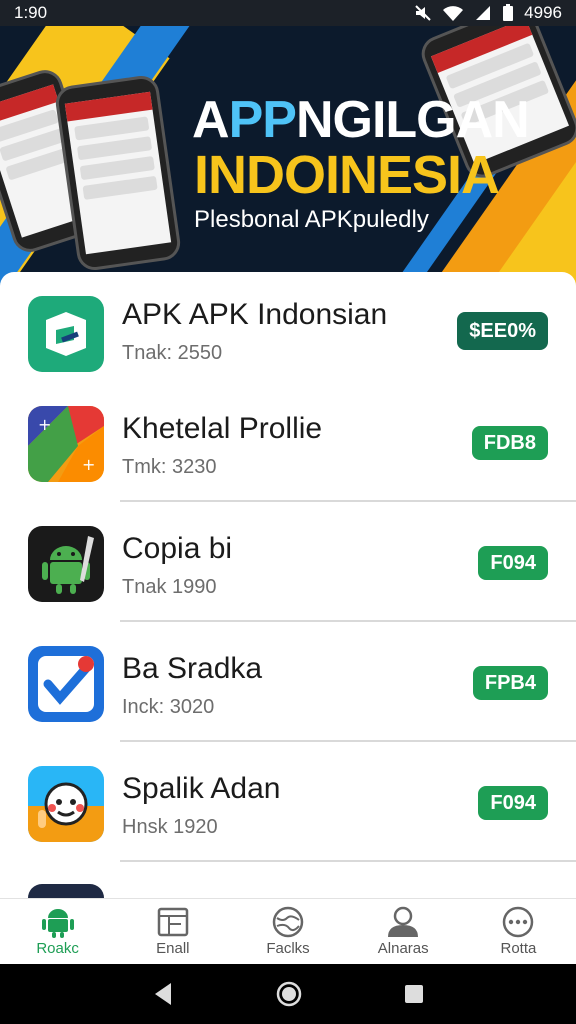 The width and height of the screenshot is (576, 1024). I want to click on app-list-item: Copia bi Tnak 1990 F094, so click(288, 566).